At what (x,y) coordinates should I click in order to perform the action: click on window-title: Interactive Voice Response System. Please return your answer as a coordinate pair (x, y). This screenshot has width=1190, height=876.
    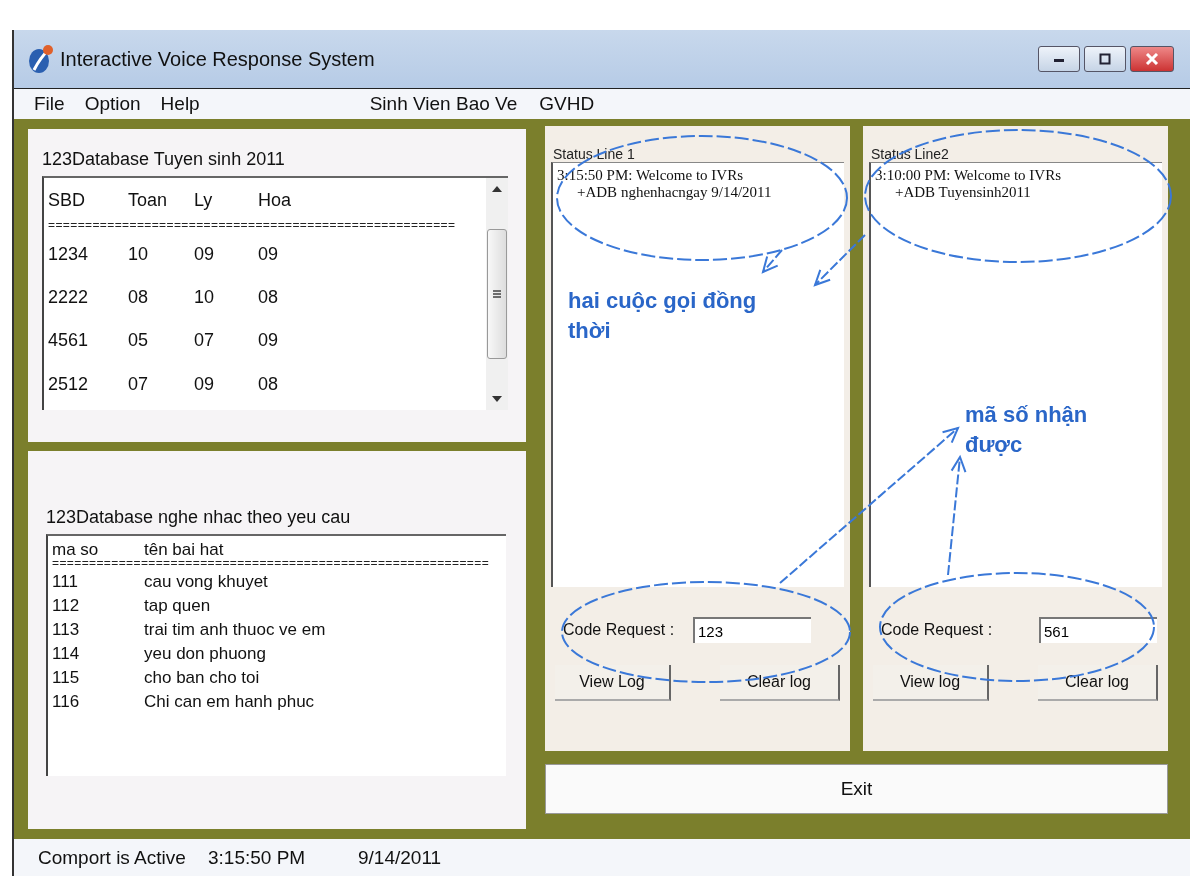
    Looking at the image, I should click on (218, 59).